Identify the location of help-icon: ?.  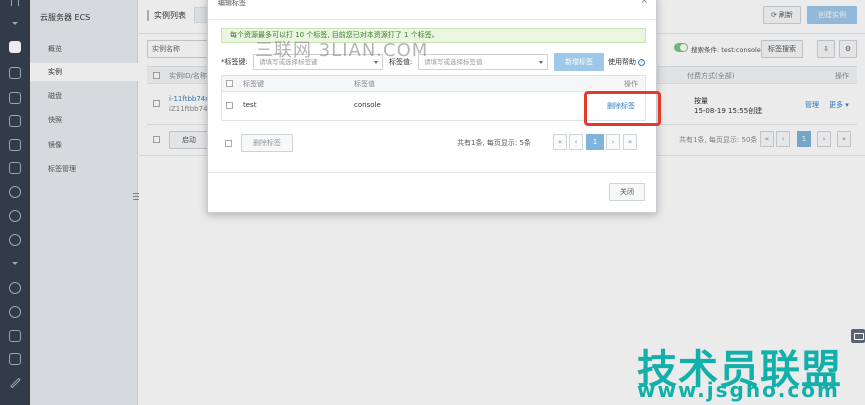
(642, 62).